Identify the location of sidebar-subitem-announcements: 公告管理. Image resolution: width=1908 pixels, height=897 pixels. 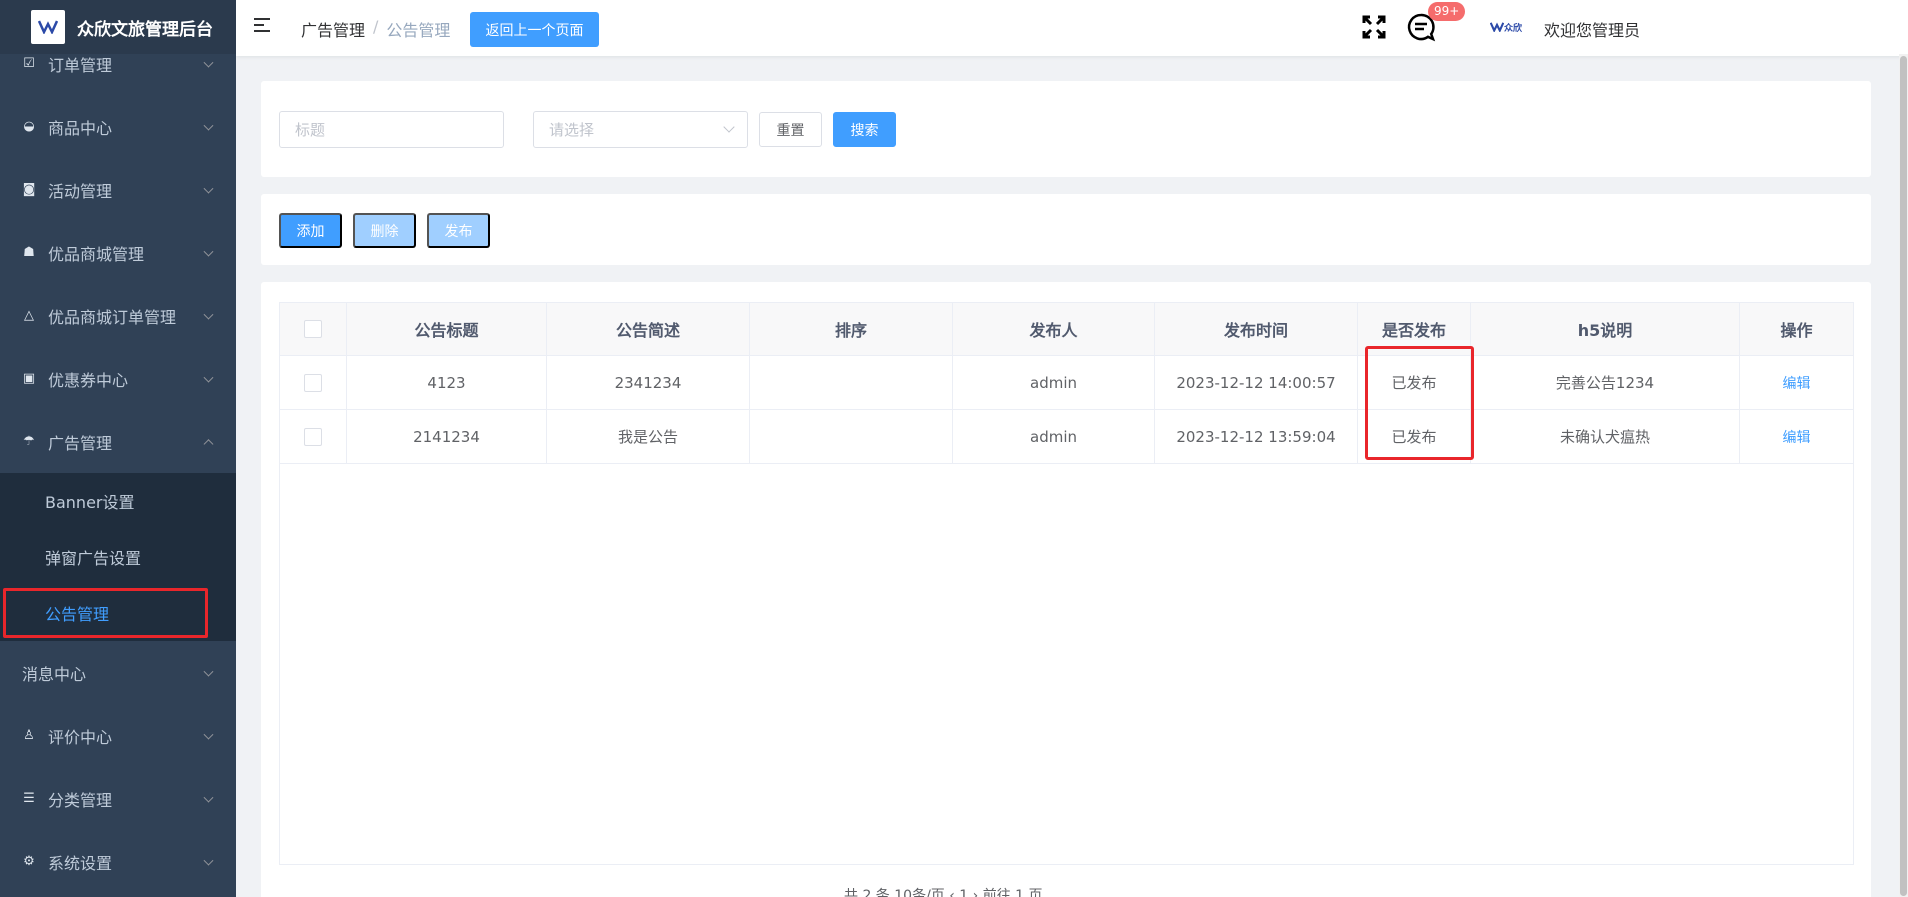
(118, 613).